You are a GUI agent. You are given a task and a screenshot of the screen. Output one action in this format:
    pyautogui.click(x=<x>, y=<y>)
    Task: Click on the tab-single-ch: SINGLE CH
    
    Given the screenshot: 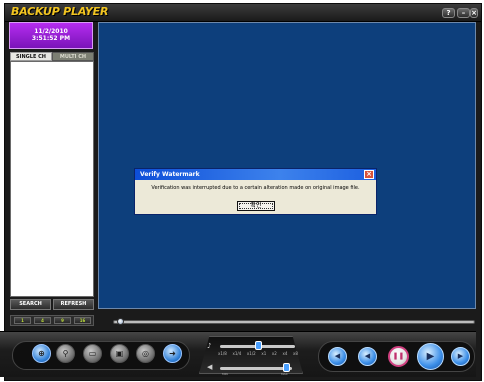 What is the action you would take?
    pyautogui.click(x=31, y=56)
    